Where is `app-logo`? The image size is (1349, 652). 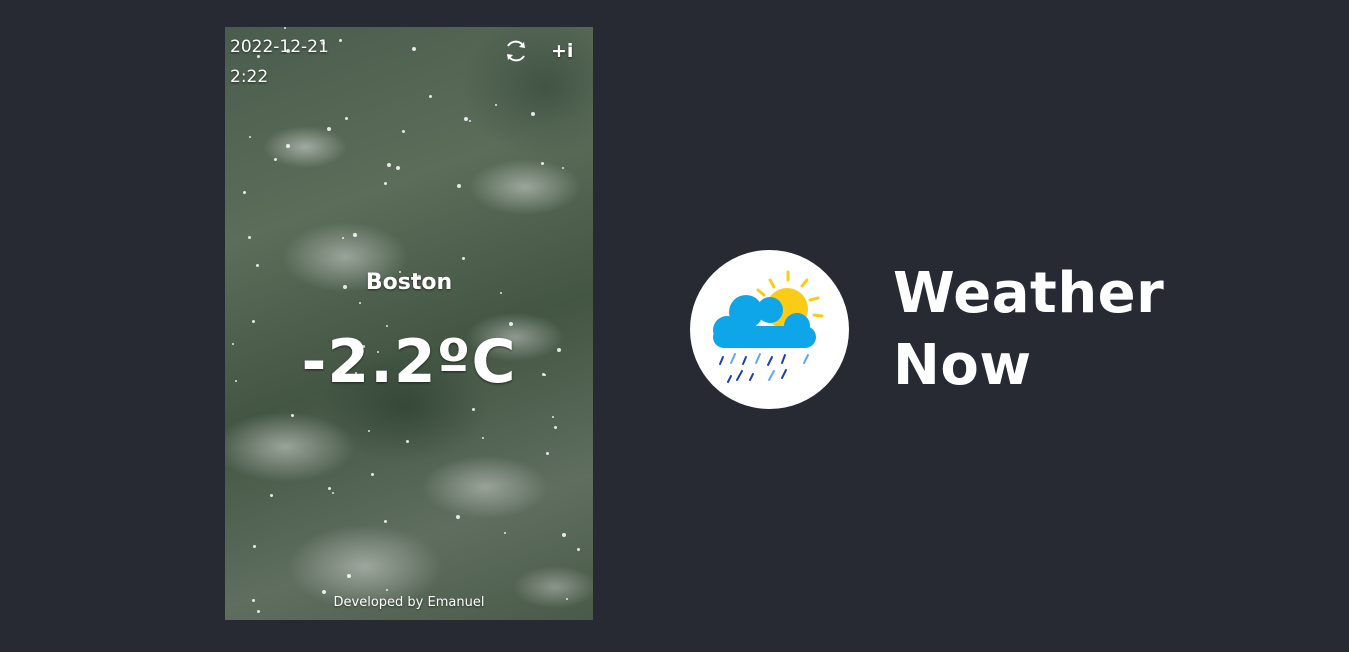
app-logo is located at coordinates (769, 329).